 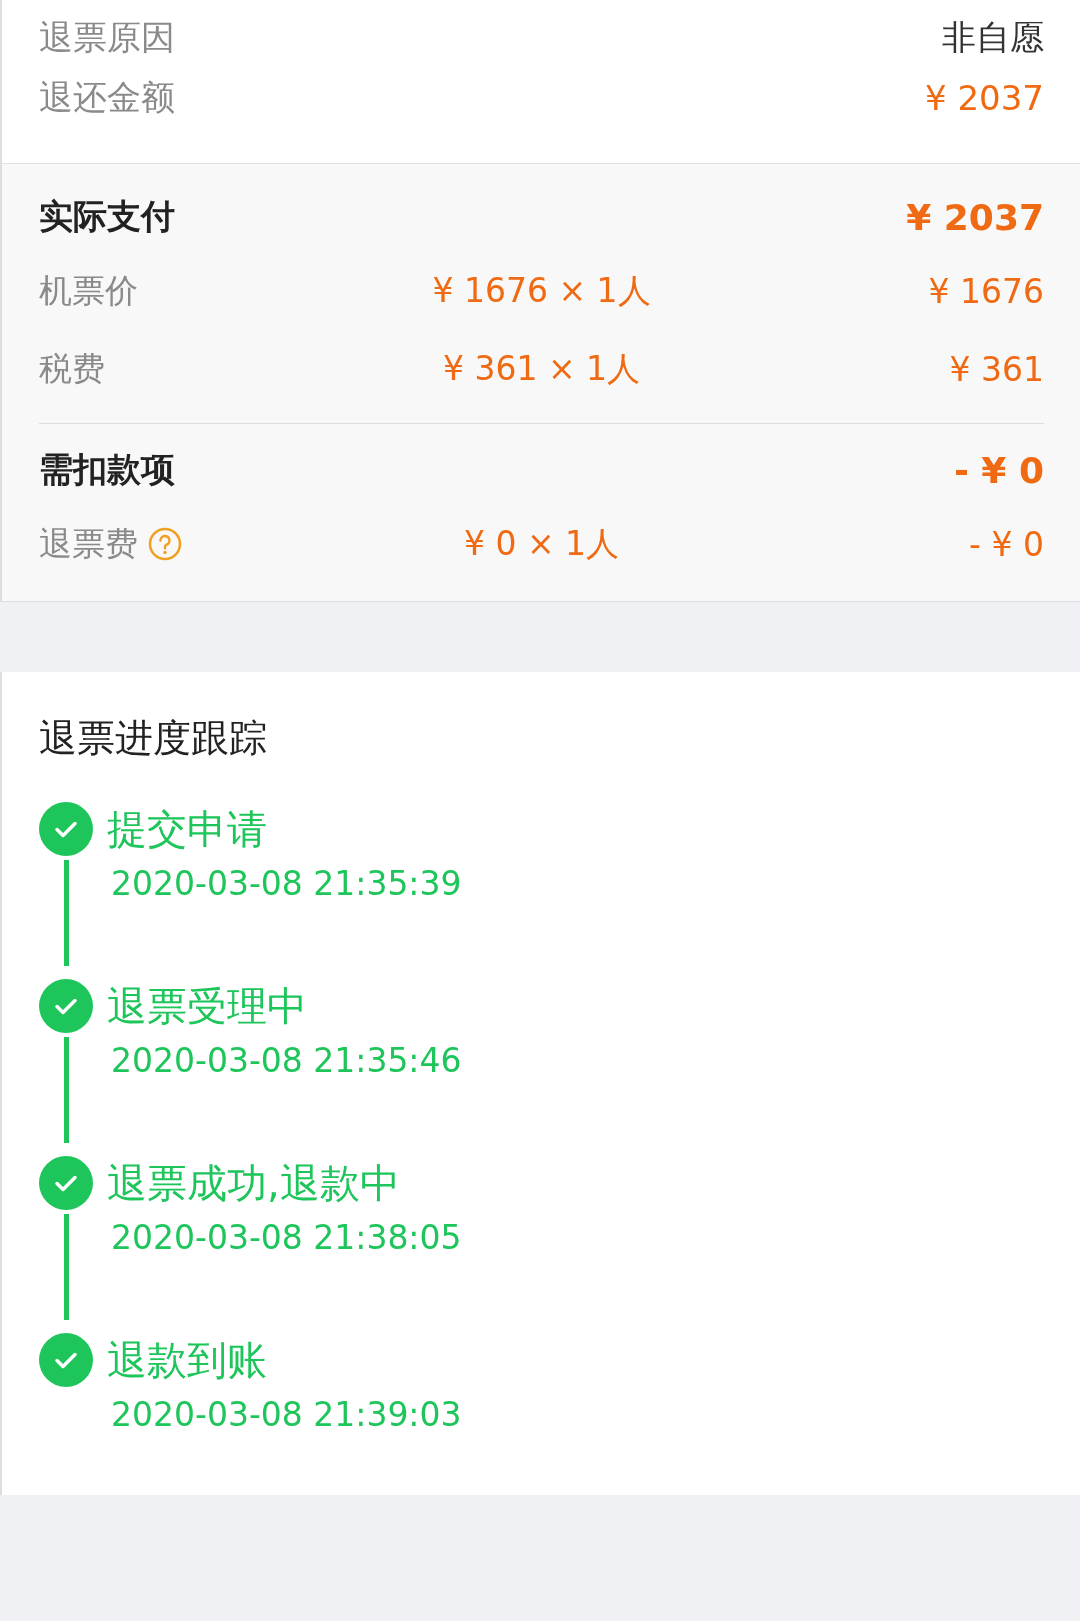 I want to click on item-amount: - ¥ 0, so click(x=1006, y=544).